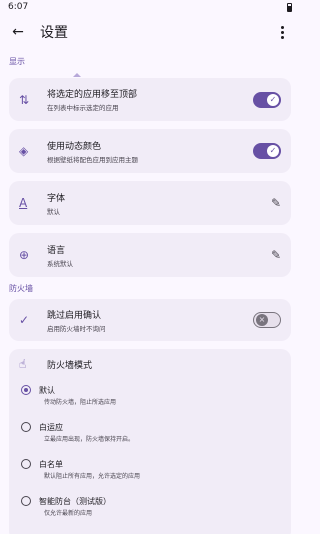 The height and width of the screenshot is (534, 320). Describe the element at coordinates (289, 7) in the screenshot. I see `battery-icon` at that location.